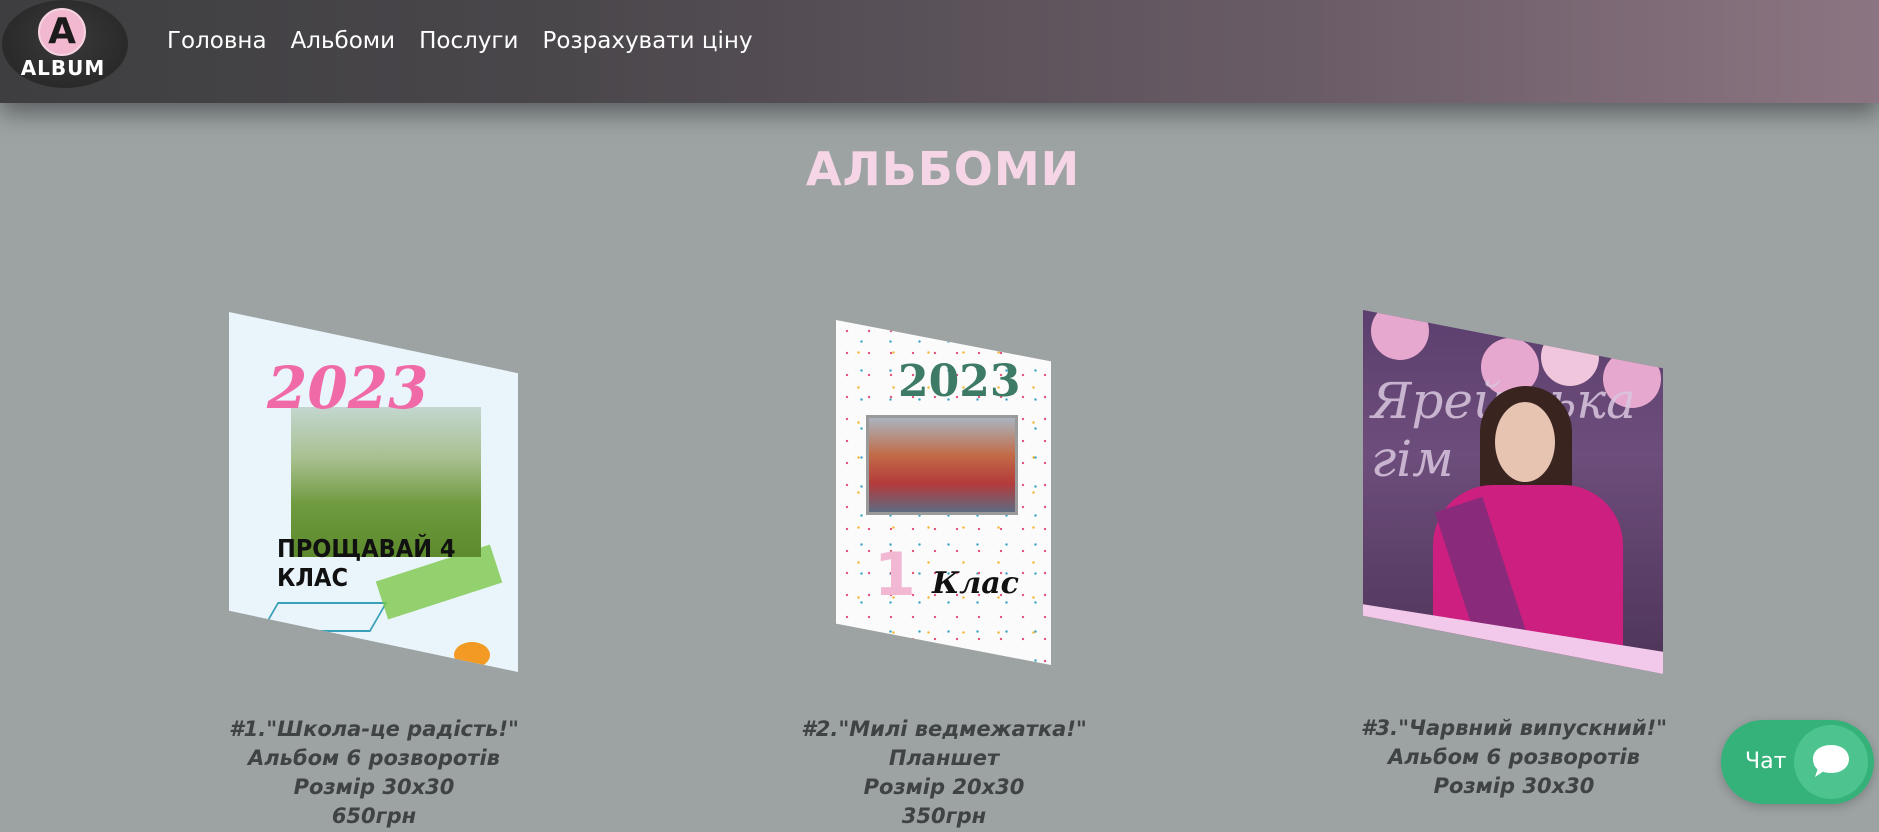 The image size is (1879, 832). I want to click on balloon, so click(1400, 335).